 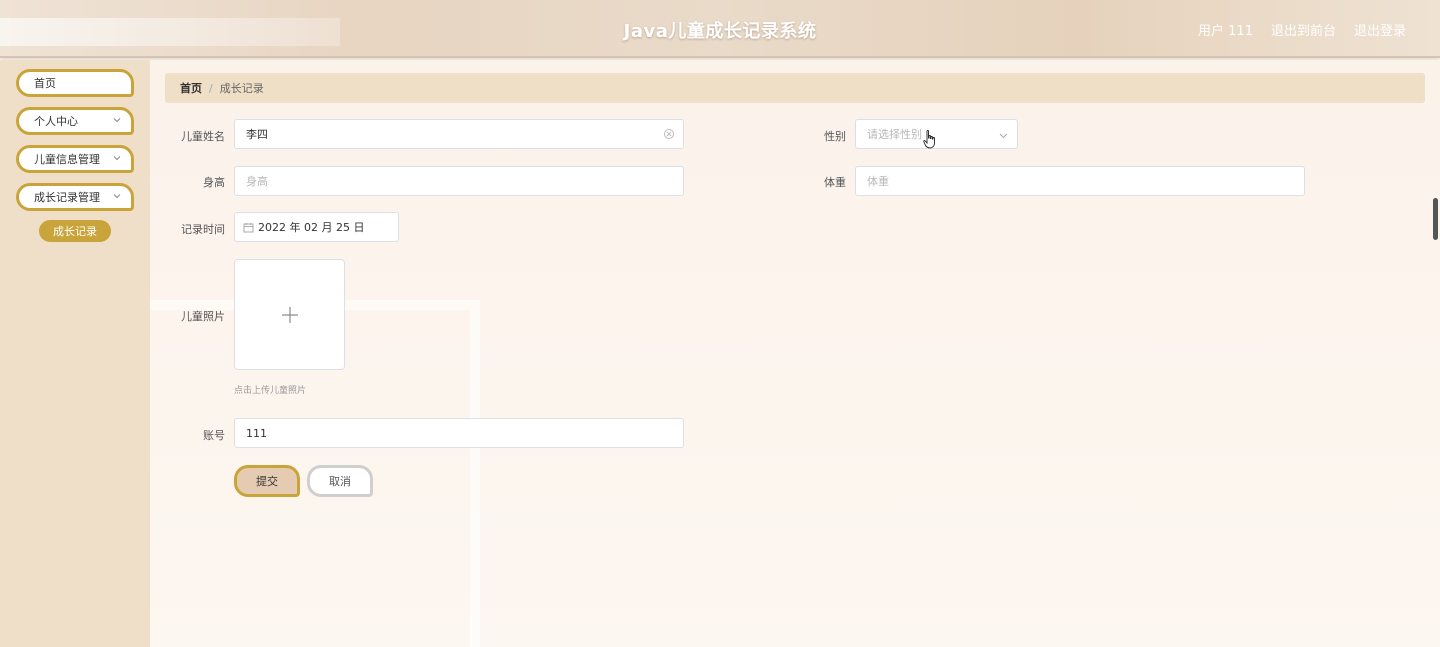 What do you see at coordinates (75, 353) in the screenshot?
I see `sidebar: 首页 个人中心 儿童信息管理 成长记录管理 成长记录` at bounding box center [75, 353].